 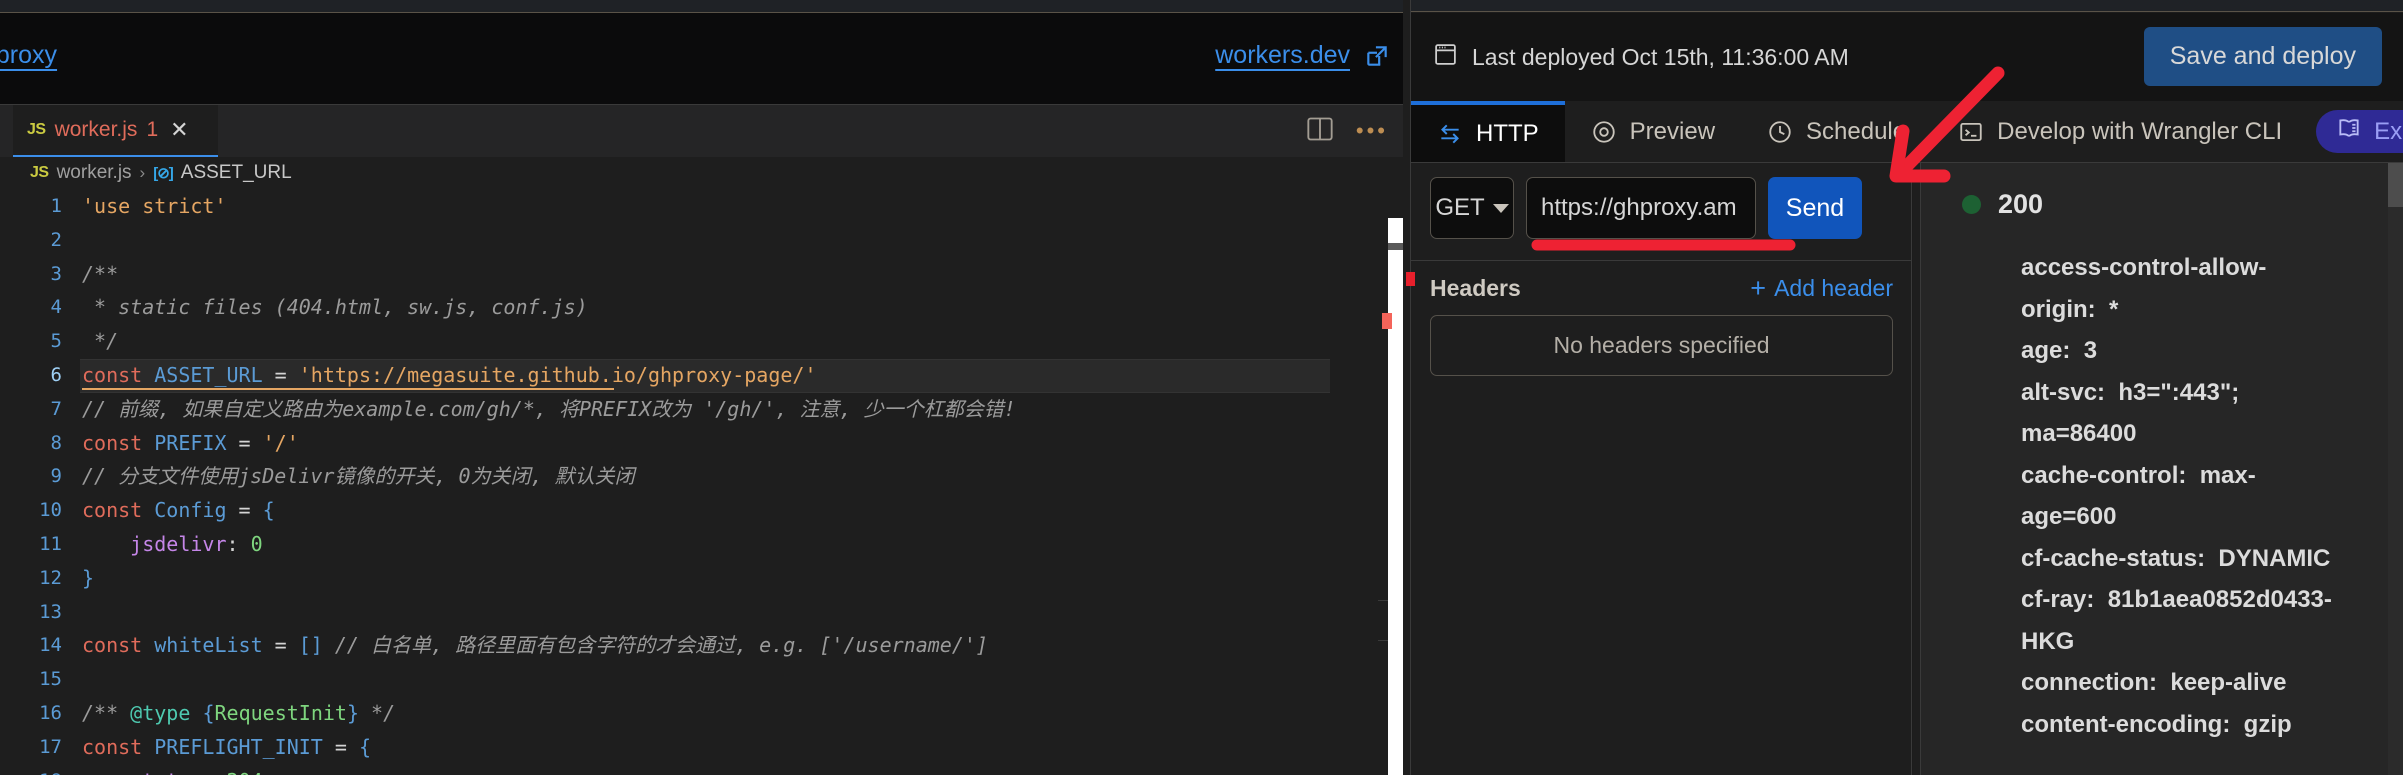 I want to click on status-badge, so click(x=1971, y=204).